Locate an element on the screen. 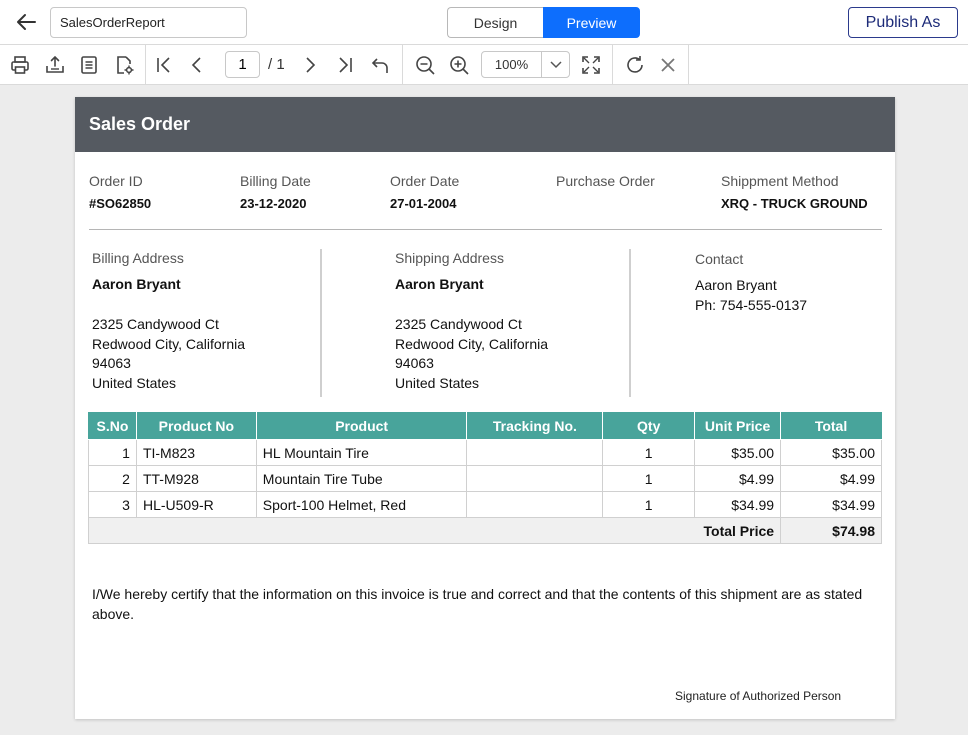  column-header: Tracking No. is located at coordinates (535, 426).